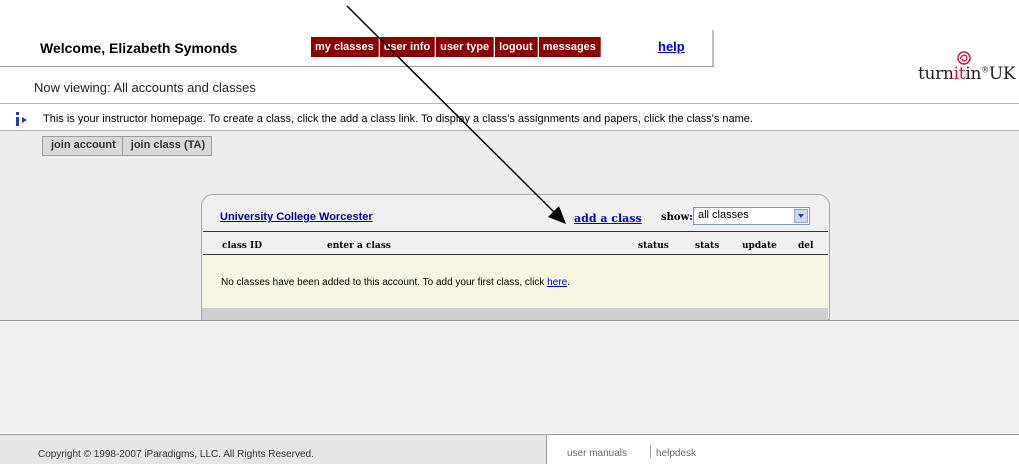  I want to click on user-manuals-link: user manuals, so click(597, 453).